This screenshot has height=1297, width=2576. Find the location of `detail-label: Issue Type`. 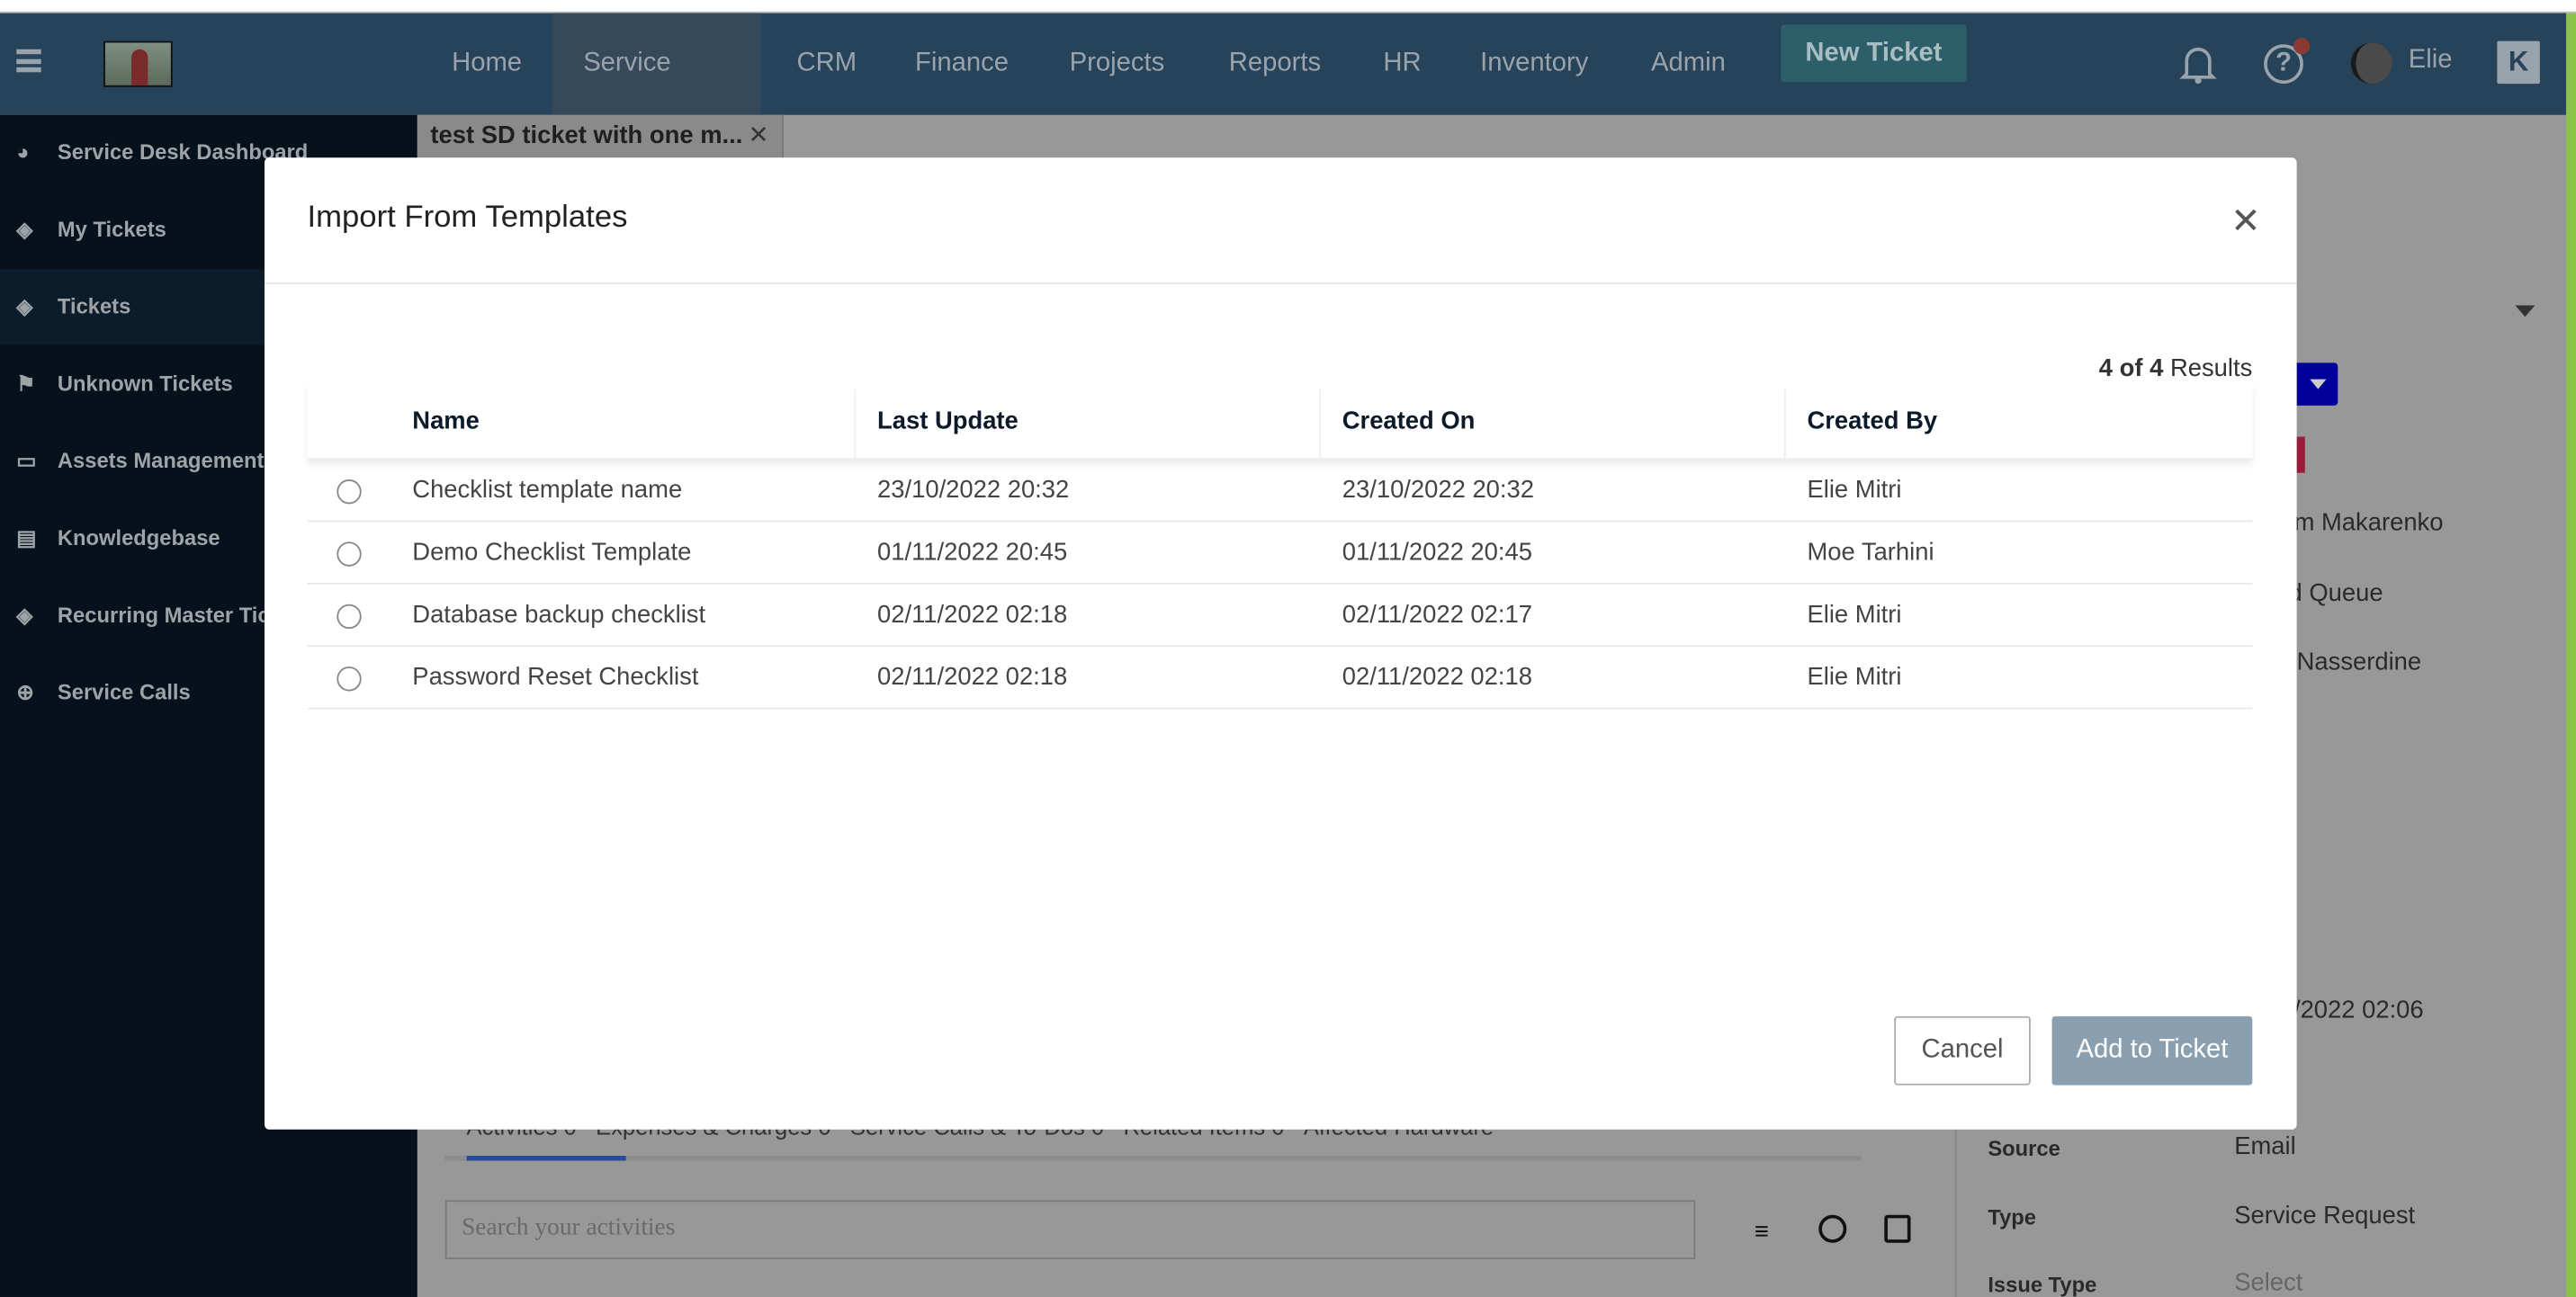

detail-label: Issue Type is located at coordinates (2043, 1284).